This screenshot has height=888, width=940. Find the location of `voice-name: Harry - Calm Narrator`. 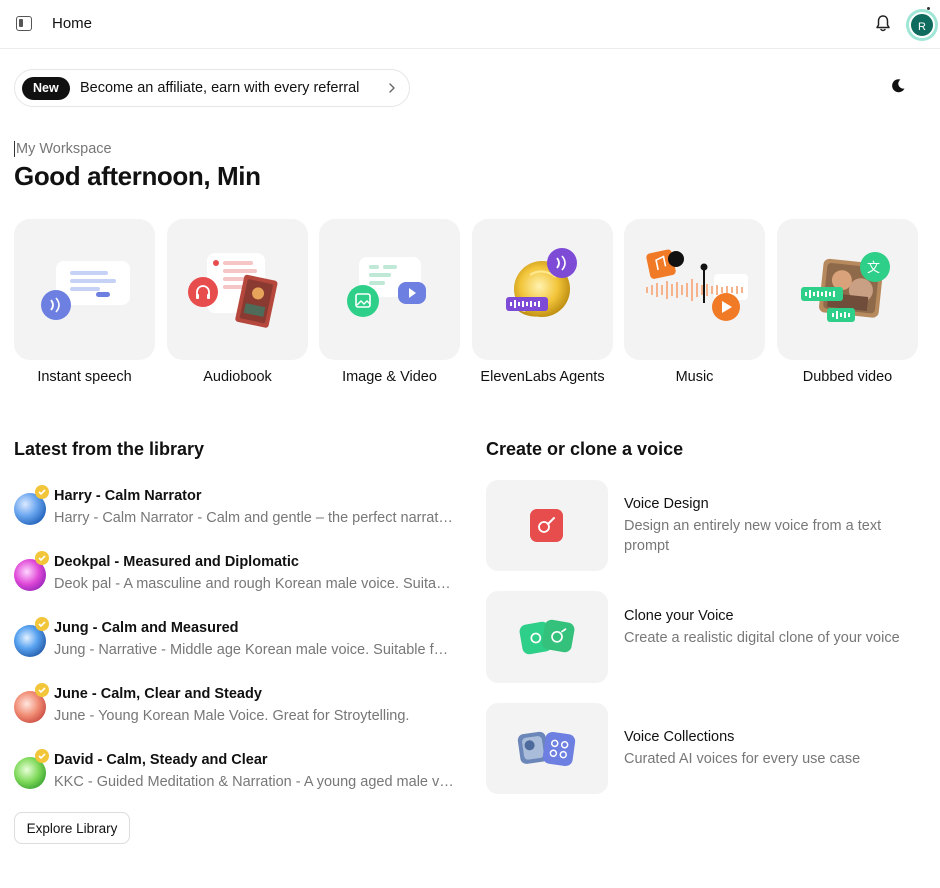

voice-name: Harry - Calm Narrator is located at coordinates (128, 496).